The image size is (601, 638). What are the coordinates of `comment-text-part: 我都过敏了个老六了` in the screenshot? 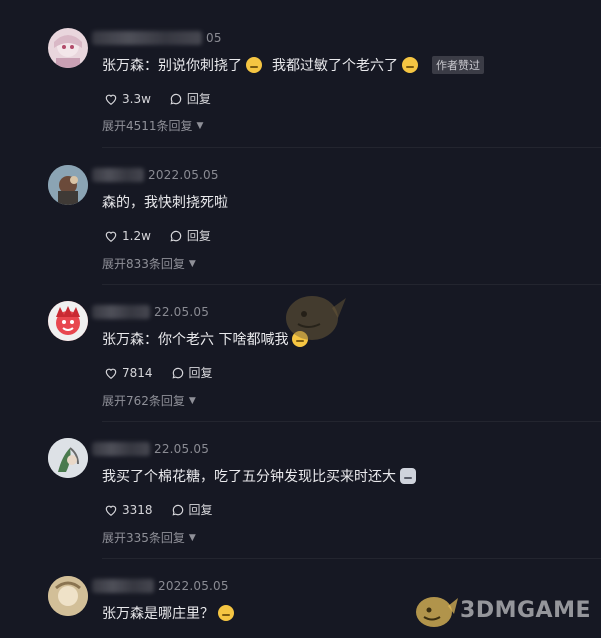 It's located at (335, 66).